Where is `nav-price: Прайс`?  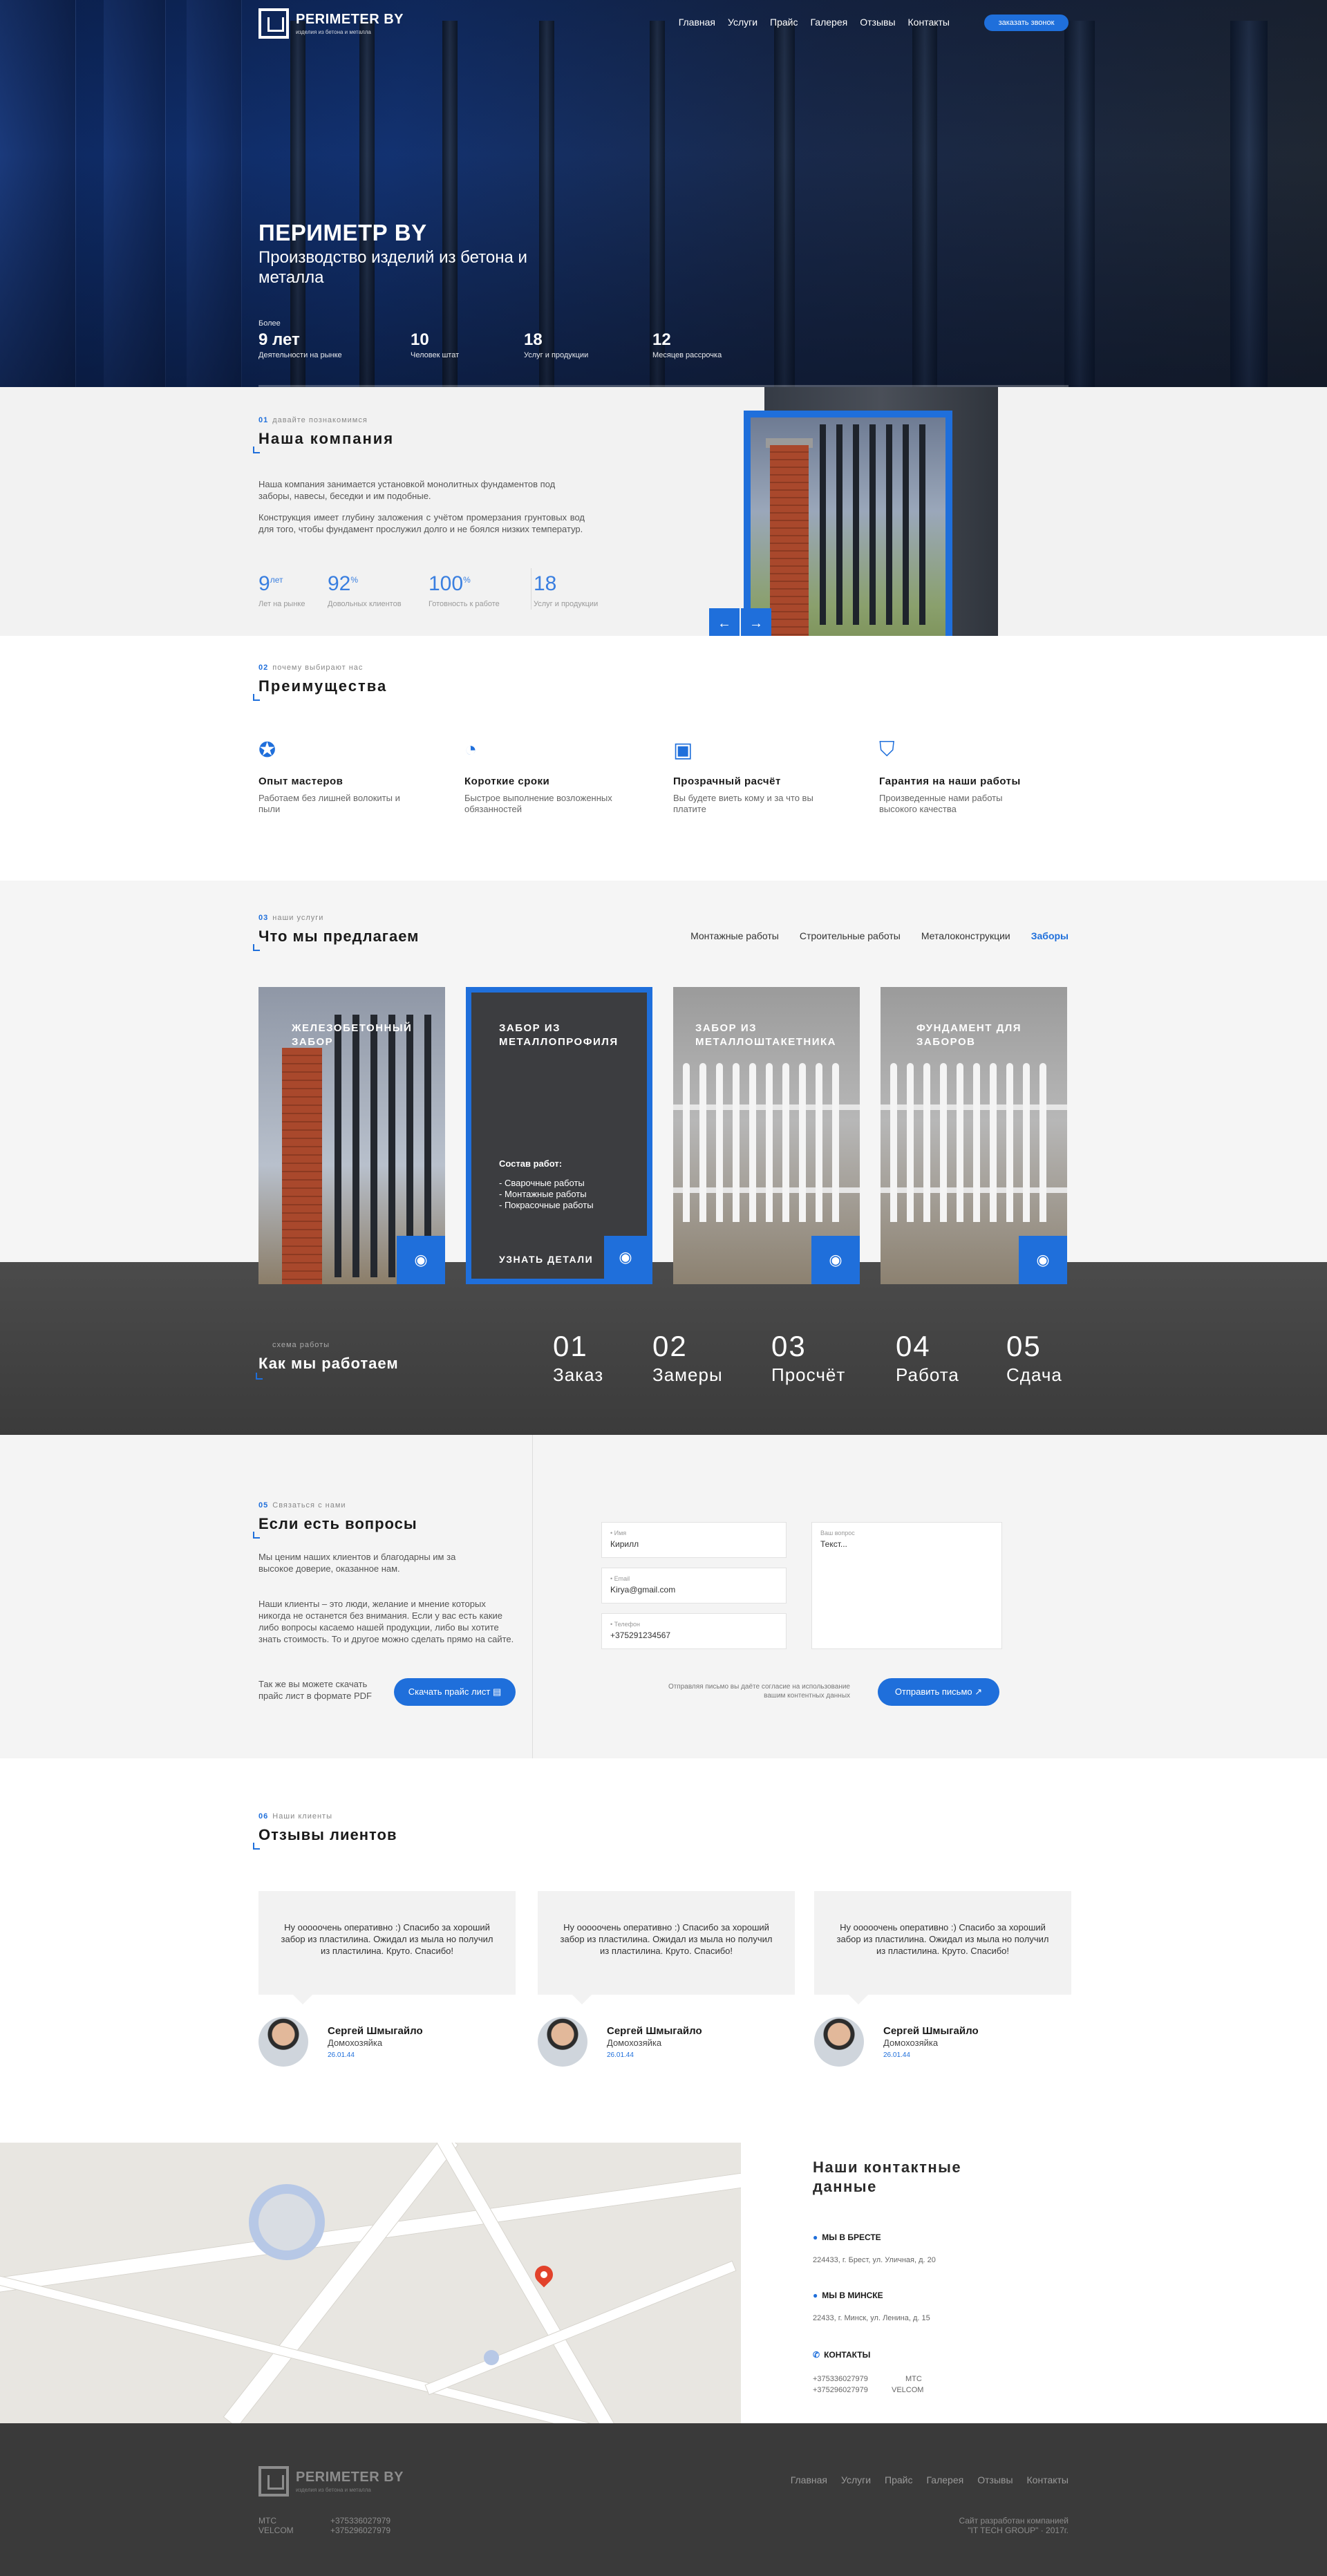 nav-price: Прайс is located at coordinates (784, 22).